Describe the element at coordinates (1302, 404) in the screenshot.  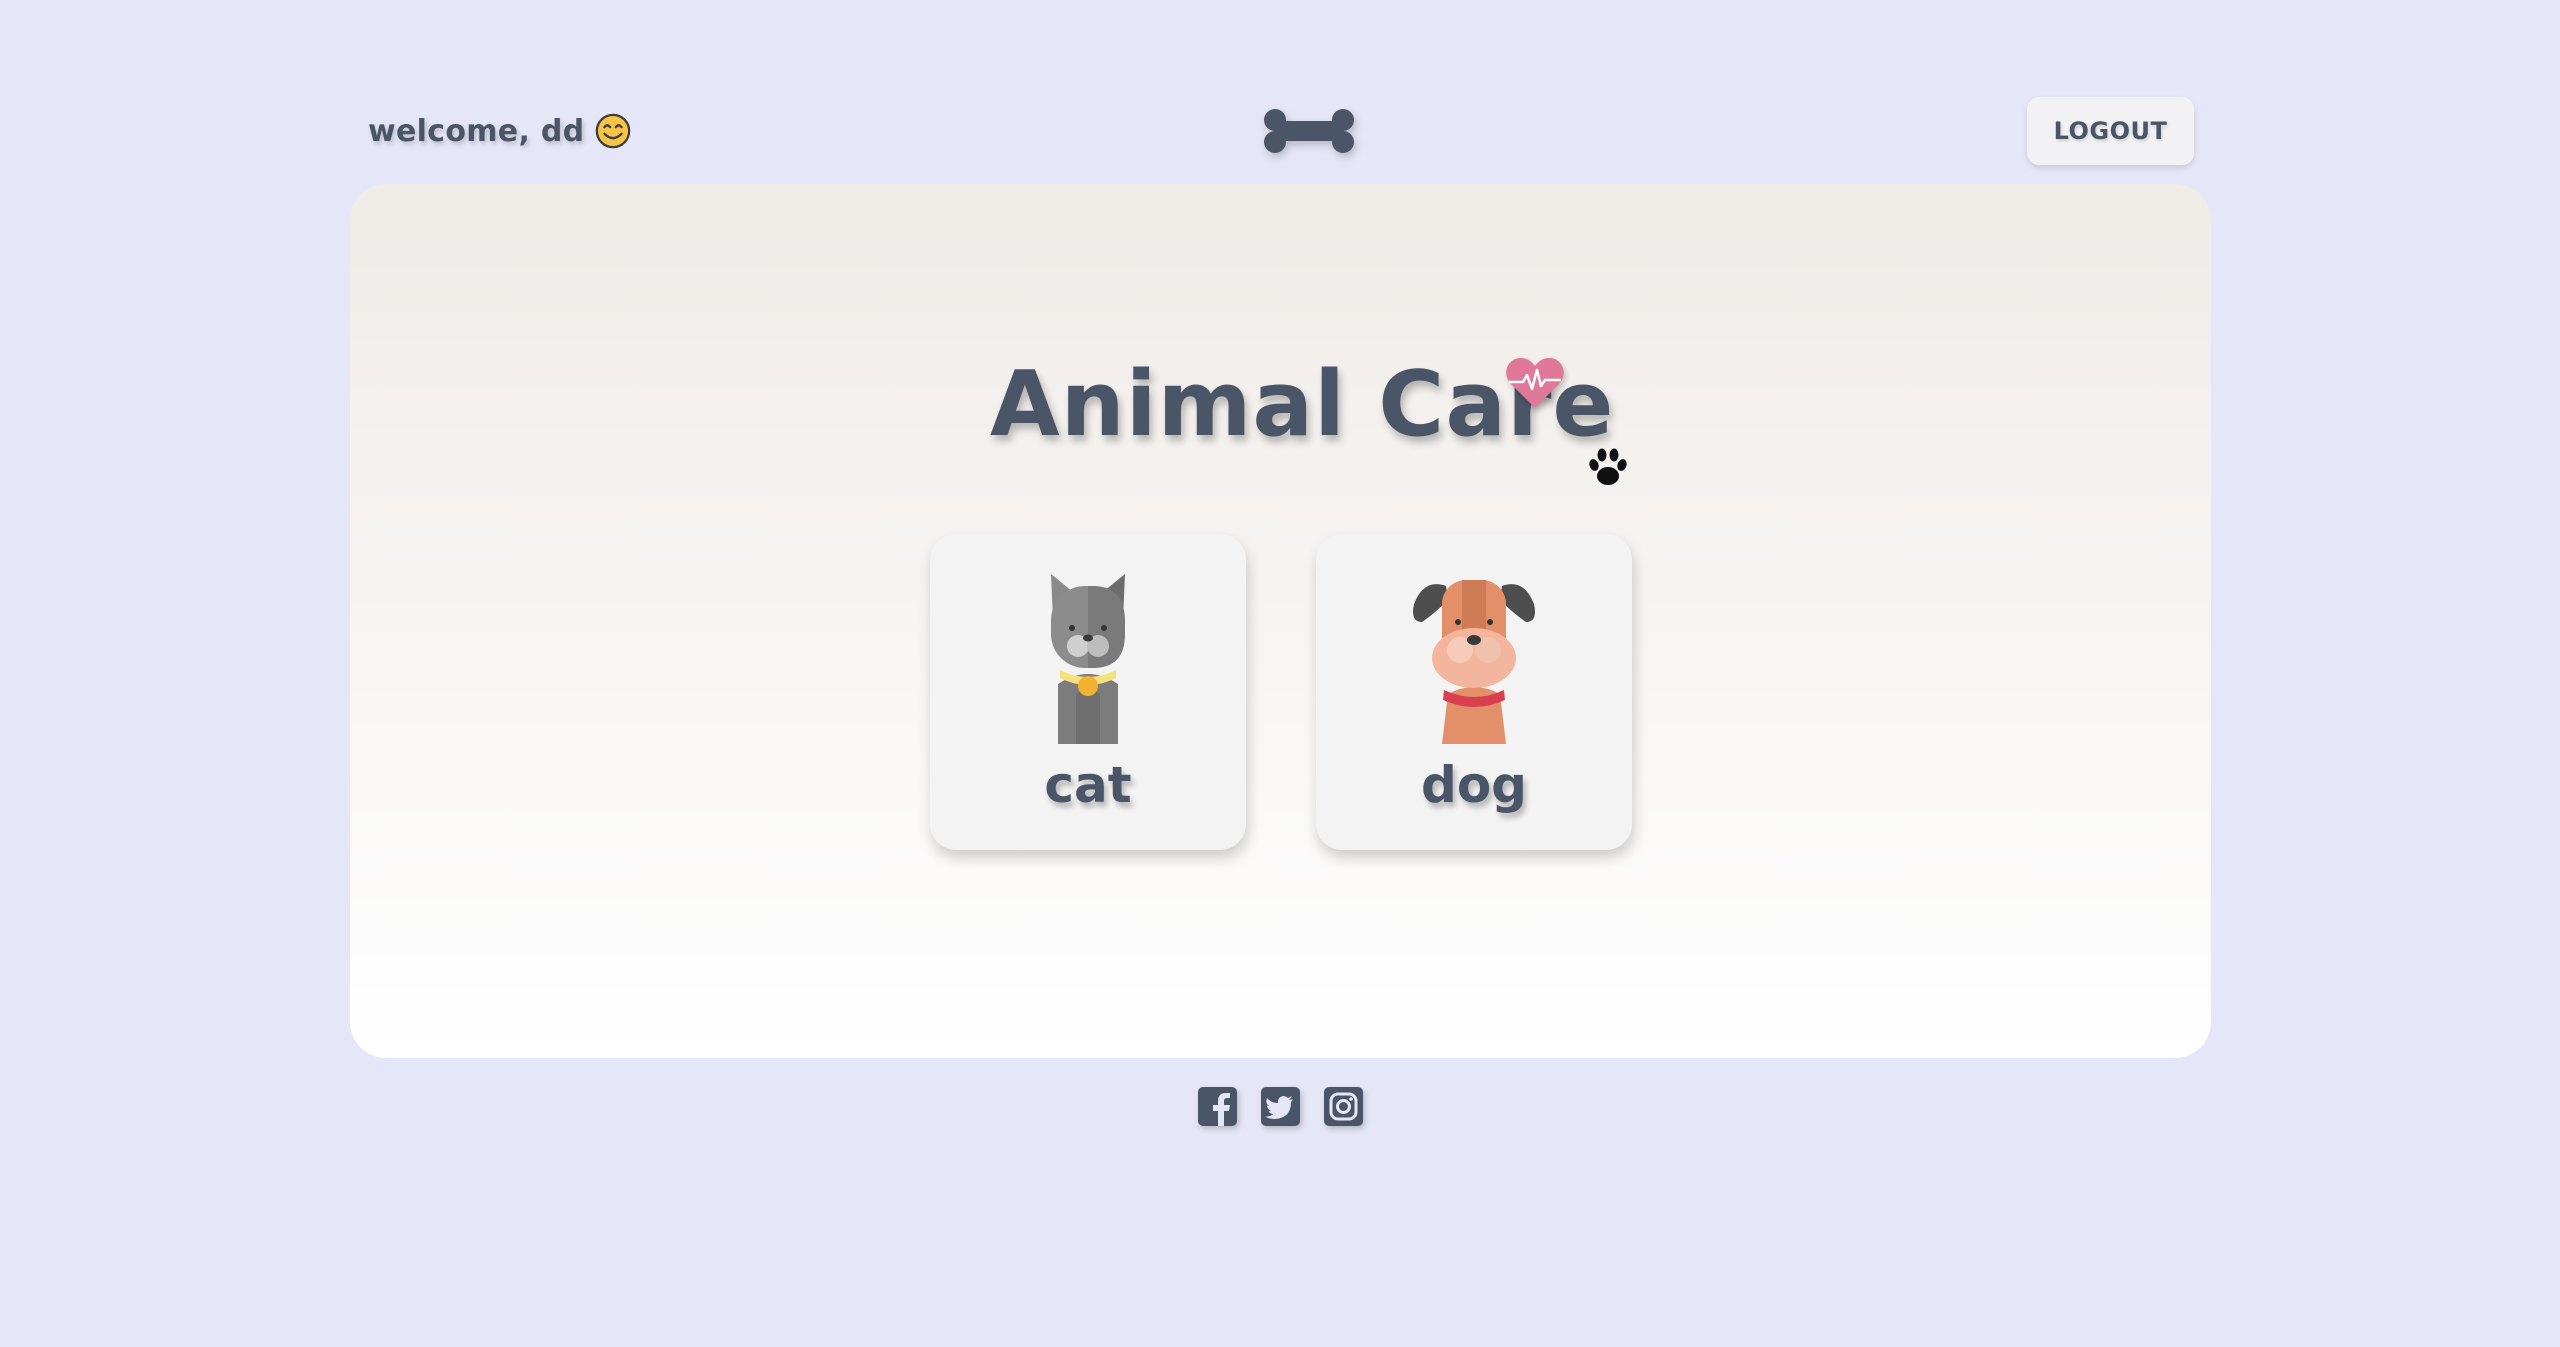
I see `page-title: Animal Care` at that location.